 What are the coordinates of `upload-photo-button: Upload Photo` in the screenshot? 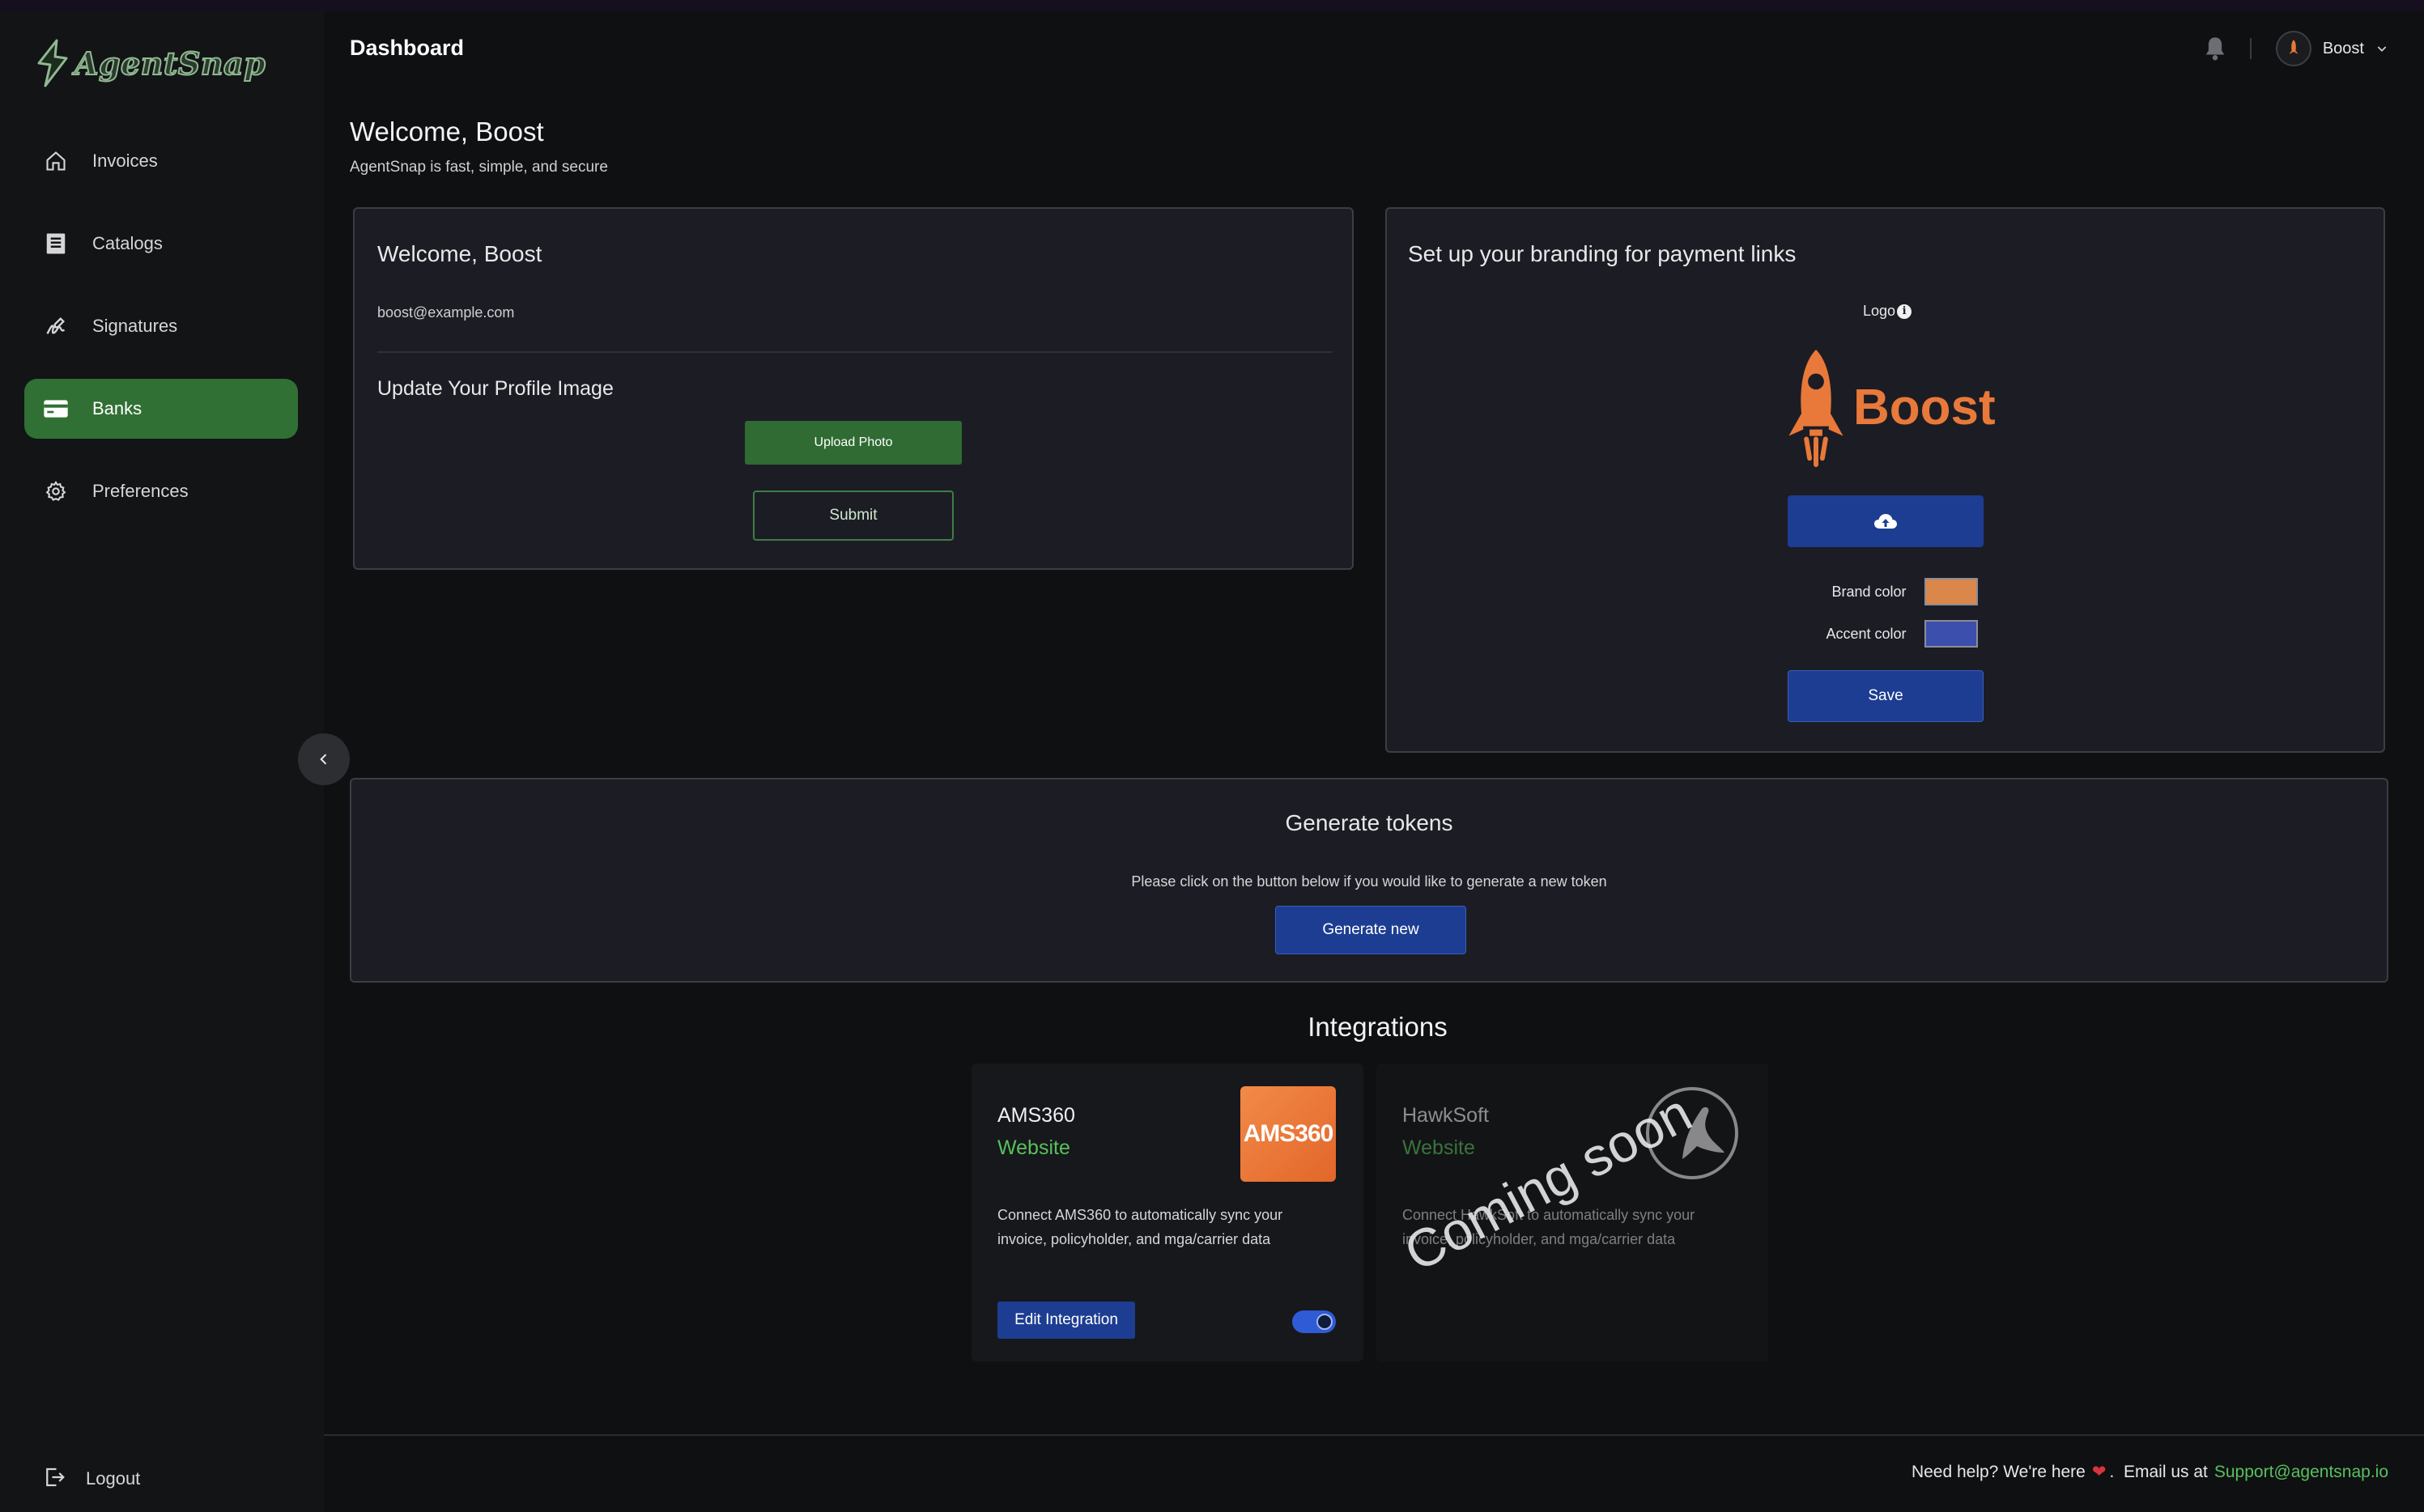 It's located at (854, 443).